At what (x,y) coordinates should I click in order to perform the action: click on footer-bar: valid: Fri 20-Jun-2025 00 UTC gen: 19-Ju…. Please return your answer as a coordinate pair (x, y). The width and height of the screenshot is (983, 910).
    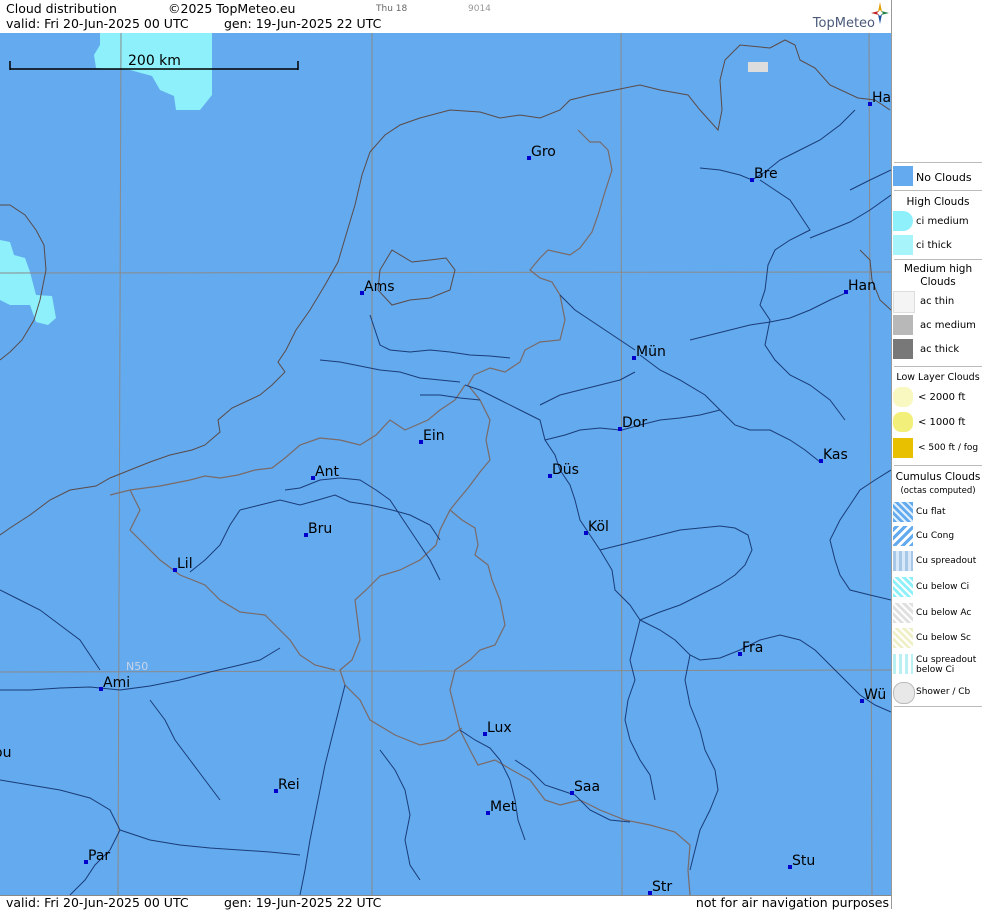
    Looking at the image, I should click on (445, 902).